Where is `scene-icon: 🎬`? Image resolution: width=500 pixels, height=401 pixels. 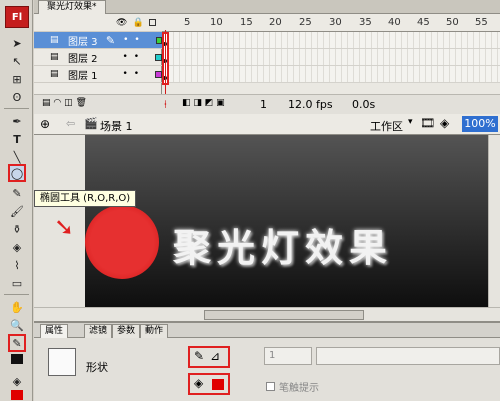 scene-icon: 🎬 is located at coordinates (91, 123).